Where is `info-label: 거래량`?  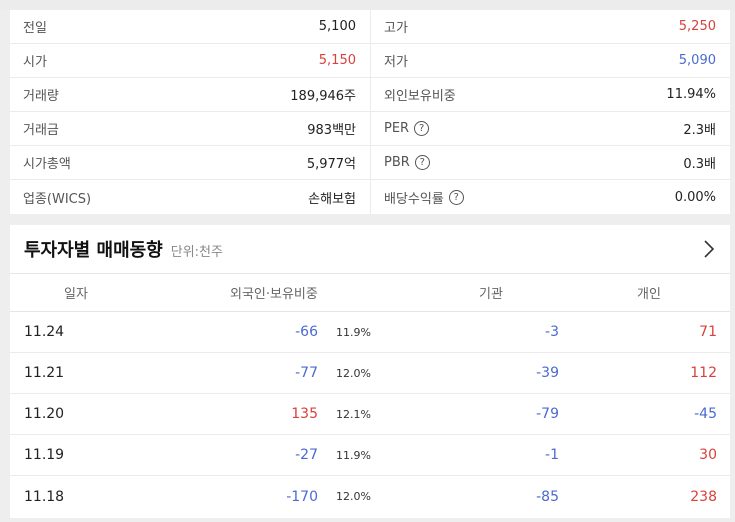 info-label: 거래량 is located at coordinates (41, 96).